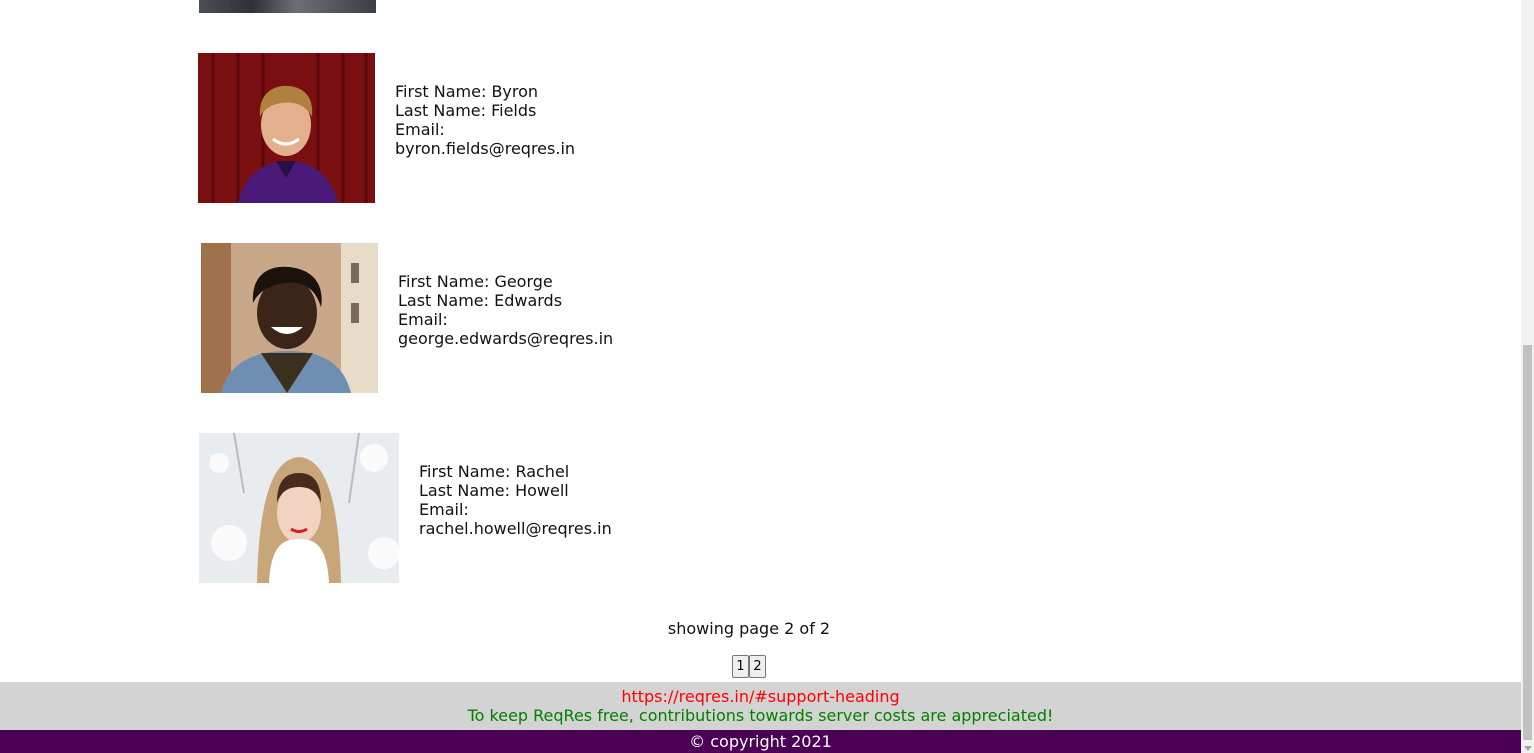  What do you see at coordinates (757, 666) in the screenshot?
I see `page-2-button: 2` at bounding box center [757, 666].